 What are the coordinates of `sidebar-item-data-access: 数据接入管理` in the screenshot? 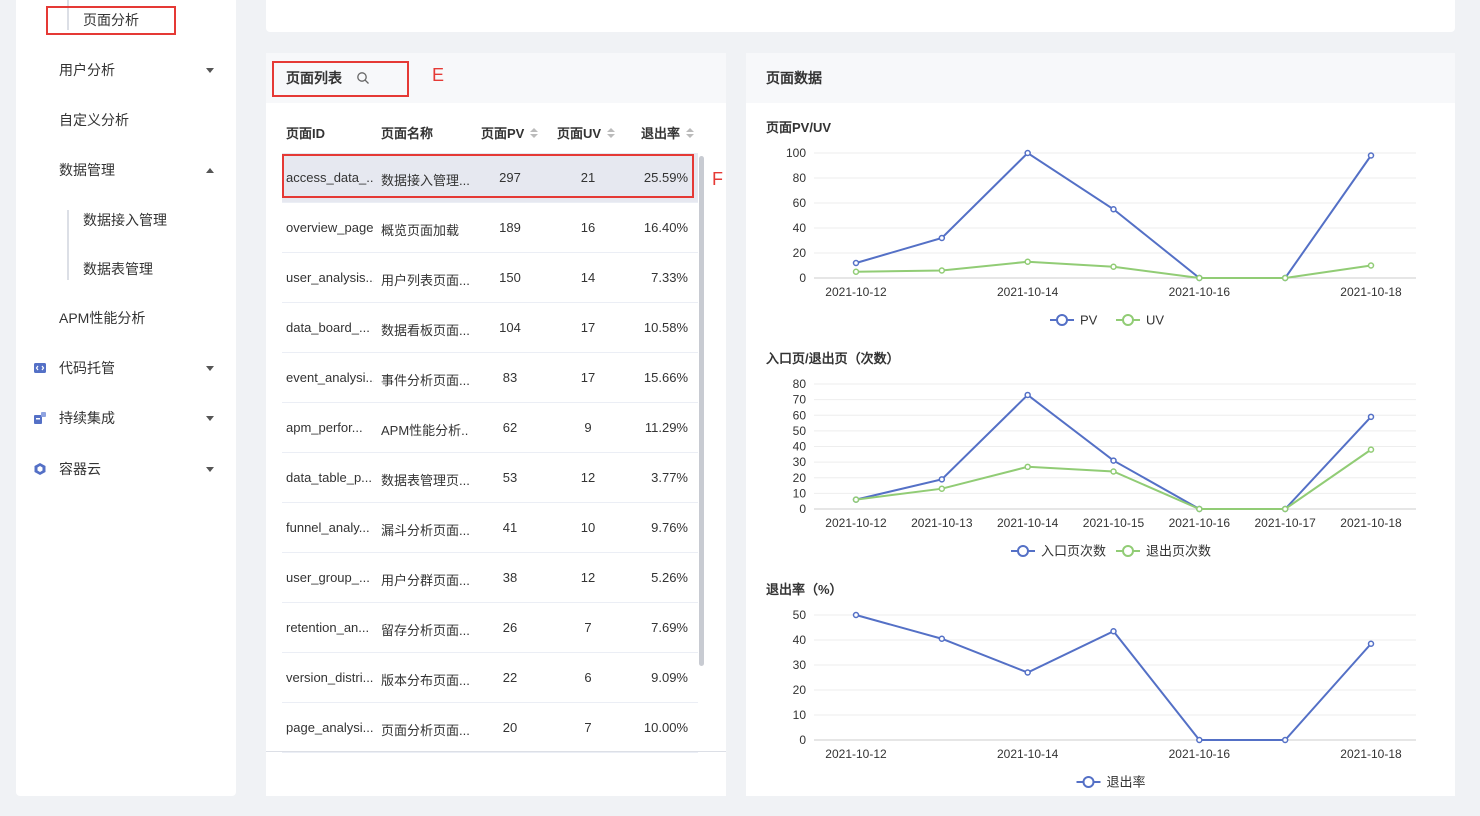 It's located at (126, 220).